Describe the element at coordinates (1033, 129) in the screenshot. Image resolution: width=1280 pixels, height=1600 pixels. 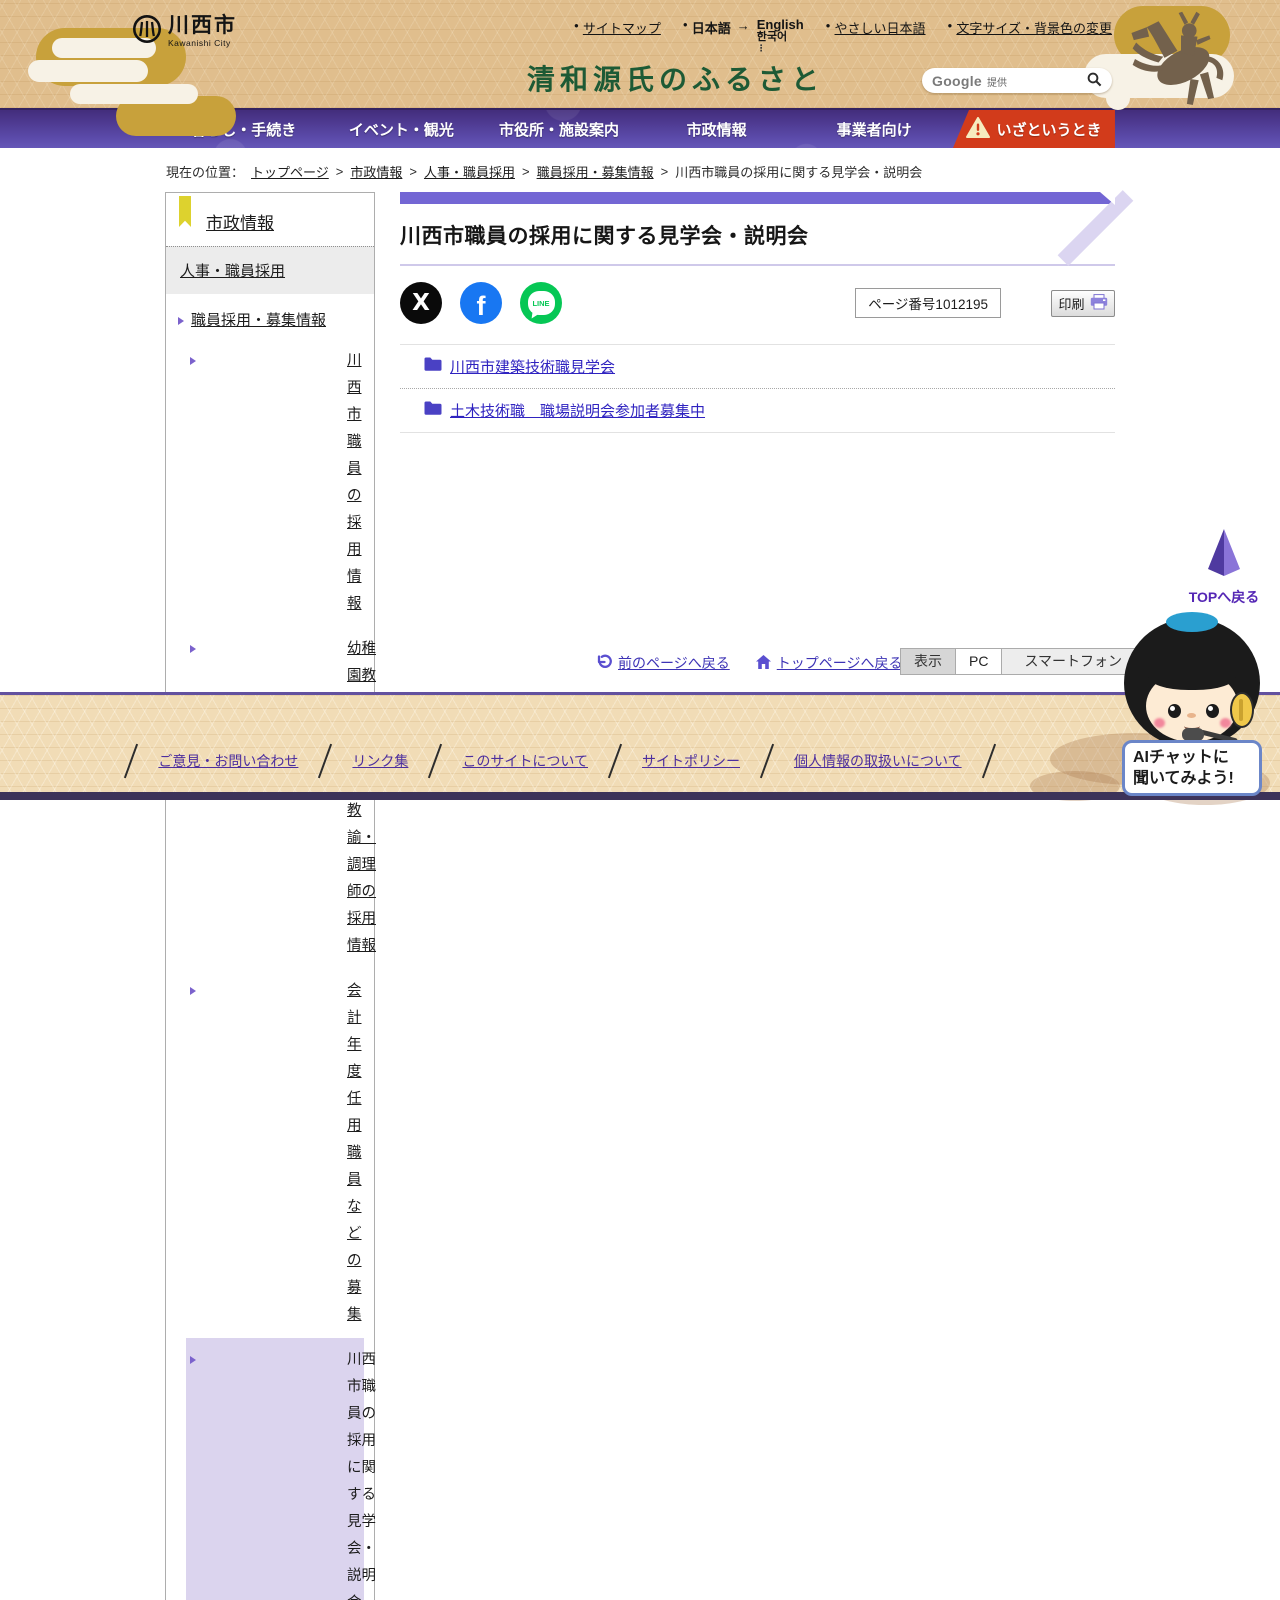
I see `nav-item-emergency: いざというとき` at that location.